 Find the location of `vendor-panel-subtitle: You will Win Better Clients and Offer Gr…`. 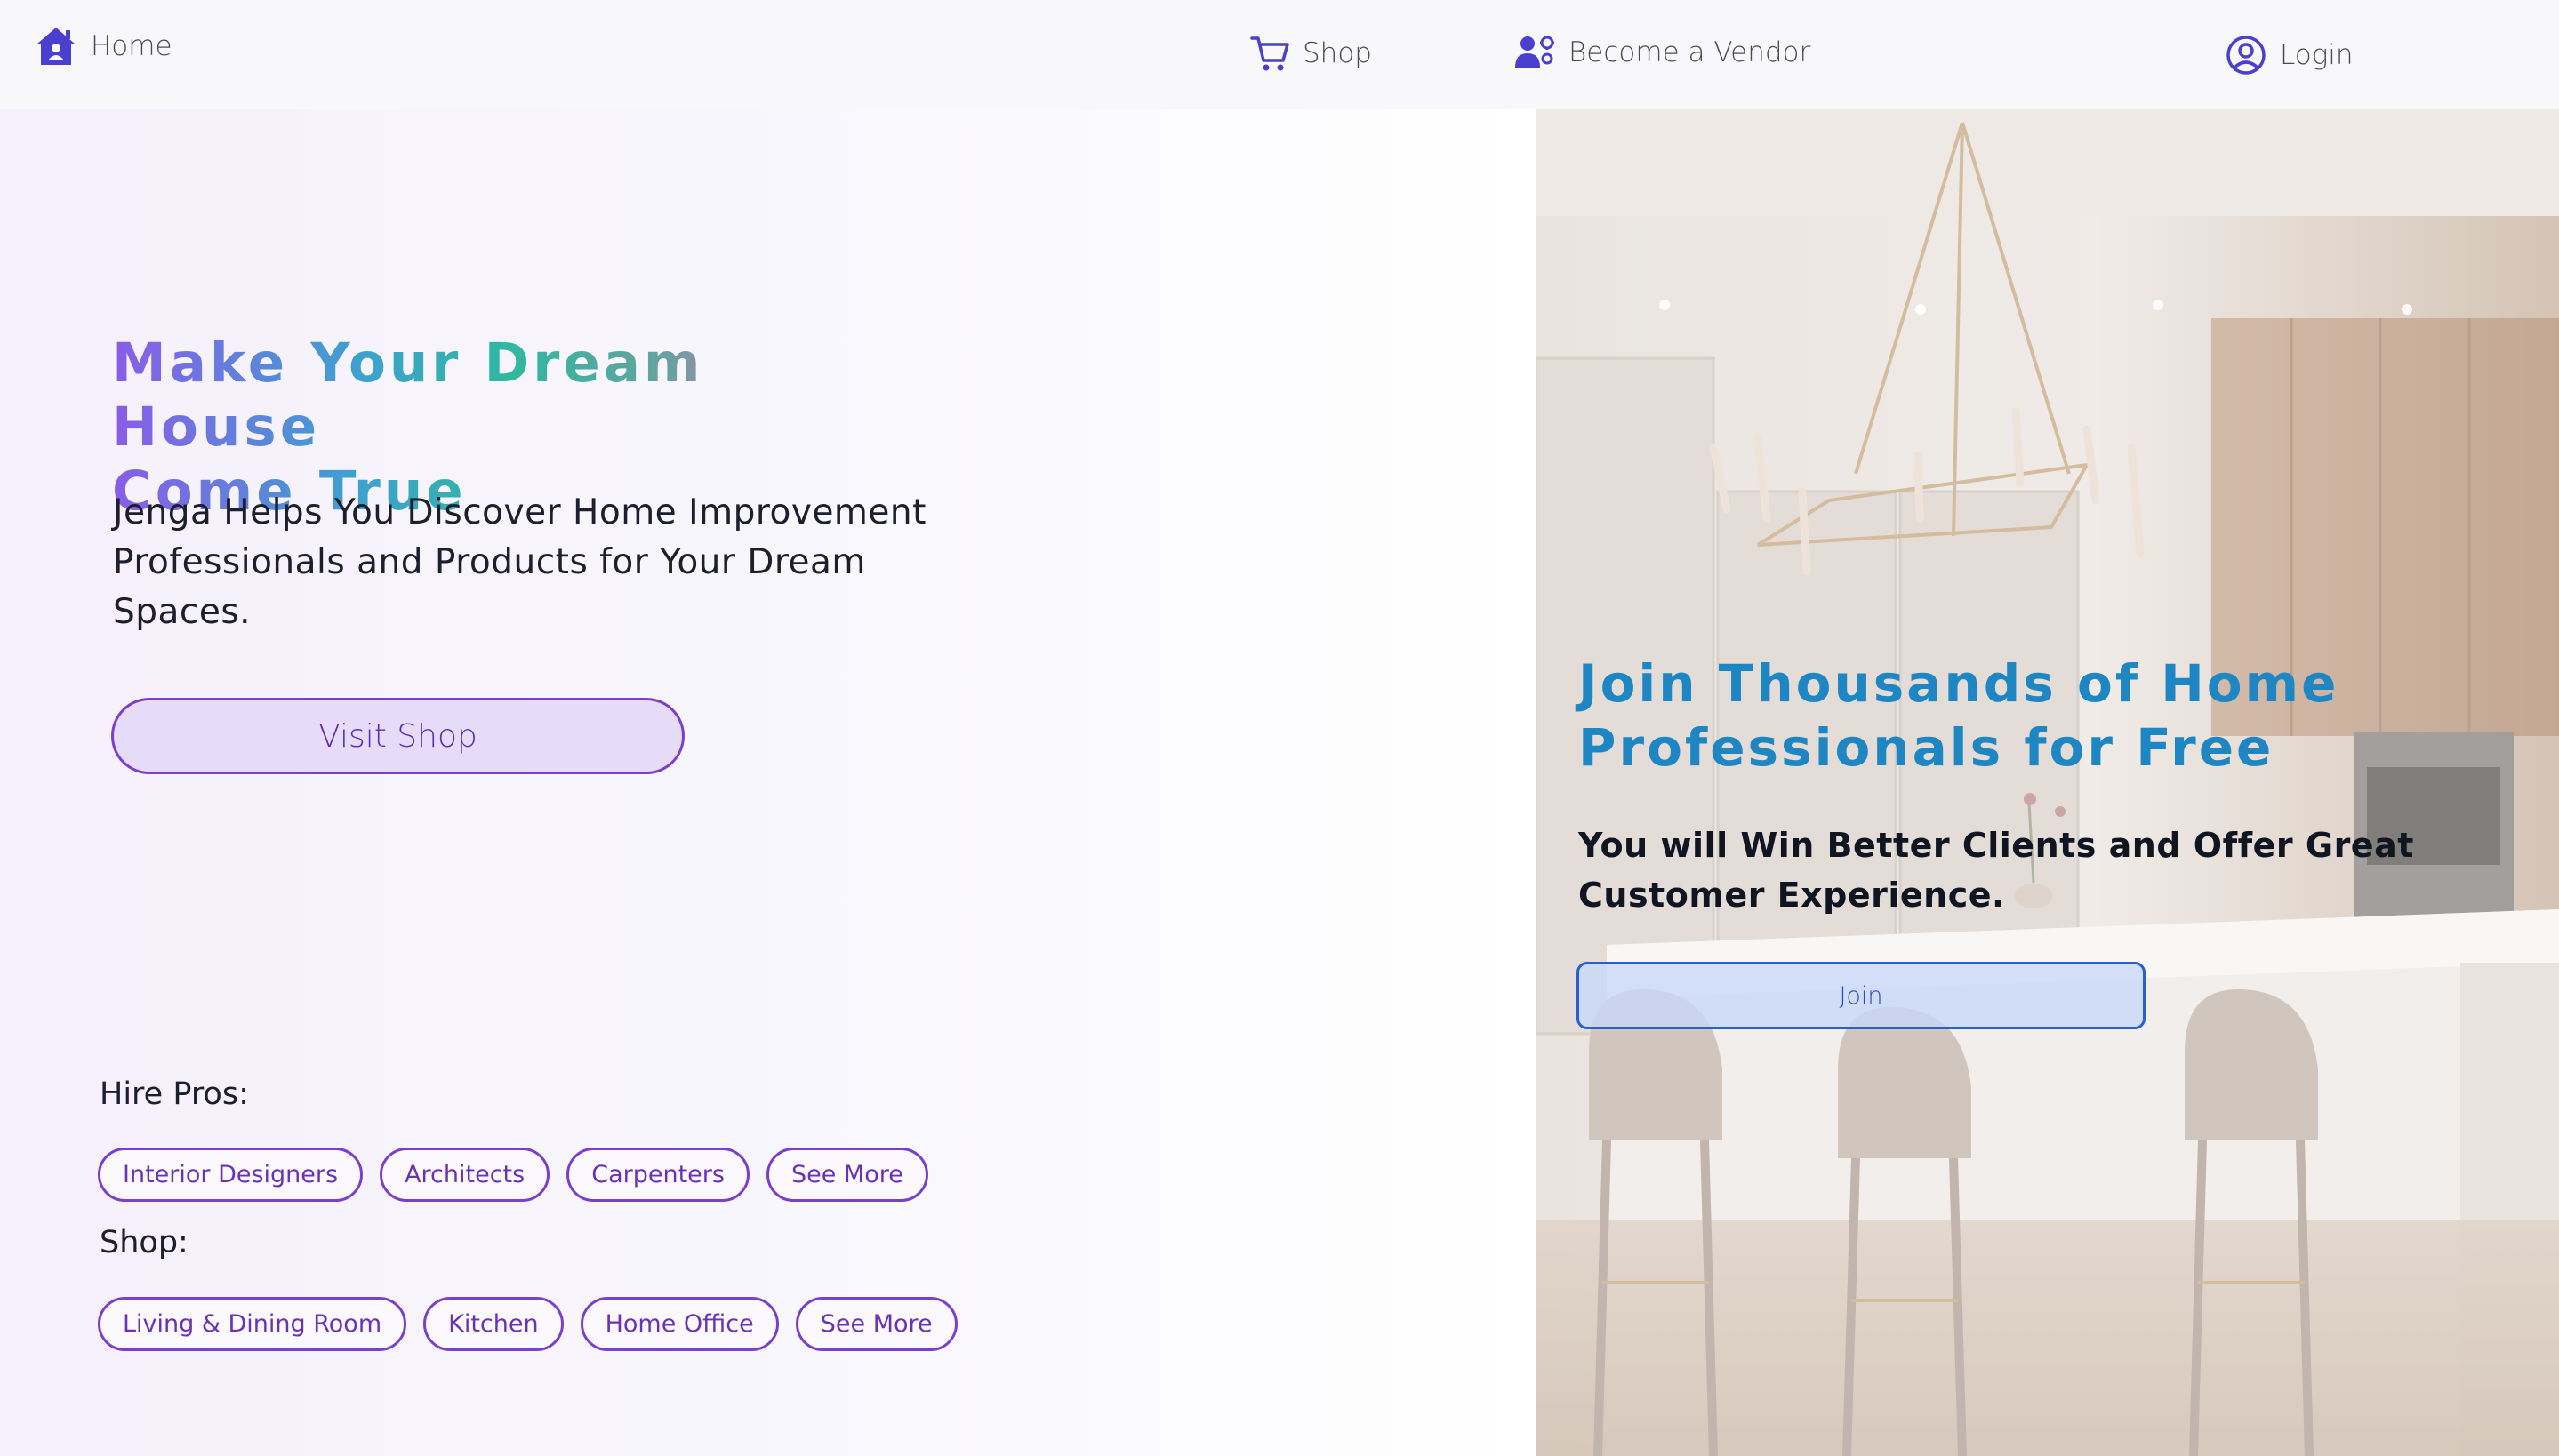

vendor-panel-subtitle: You will Win Better Clients and Offer Gr… is located at coordinates (1996, 870).